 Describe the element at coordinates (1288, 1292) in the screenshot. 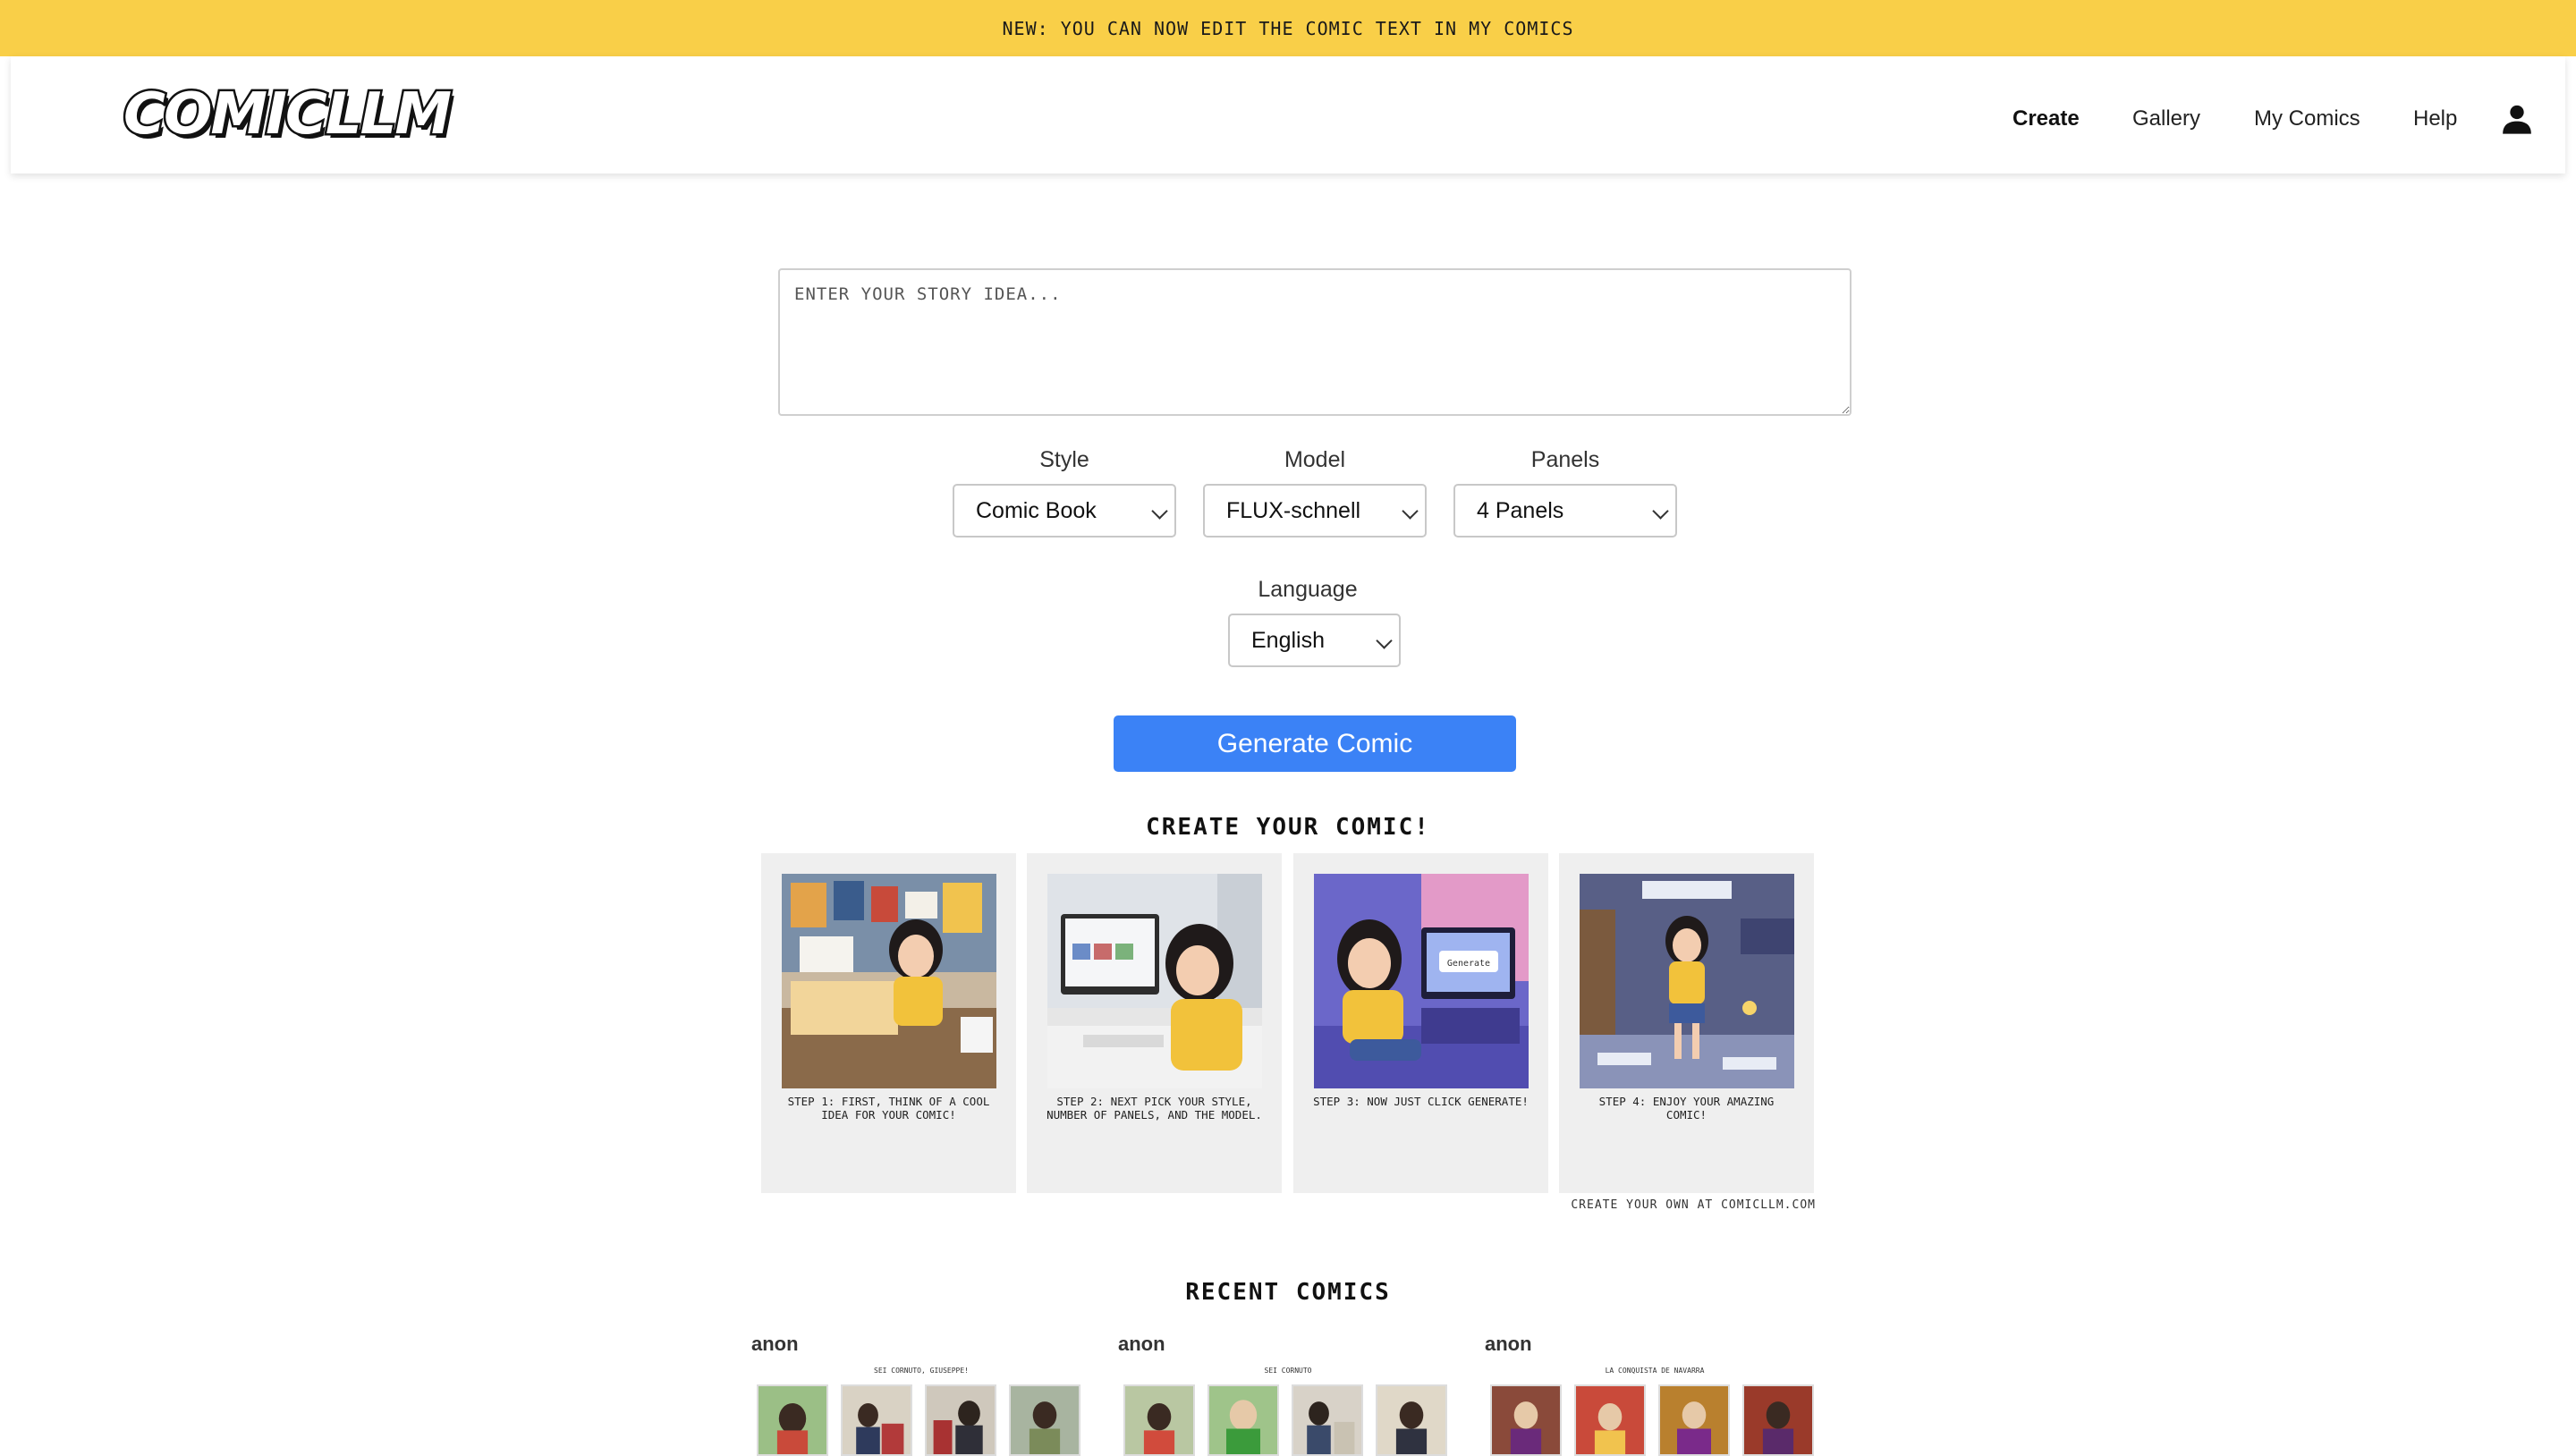

I see `recent-comics-heading: RECENT COMICS` at that location.